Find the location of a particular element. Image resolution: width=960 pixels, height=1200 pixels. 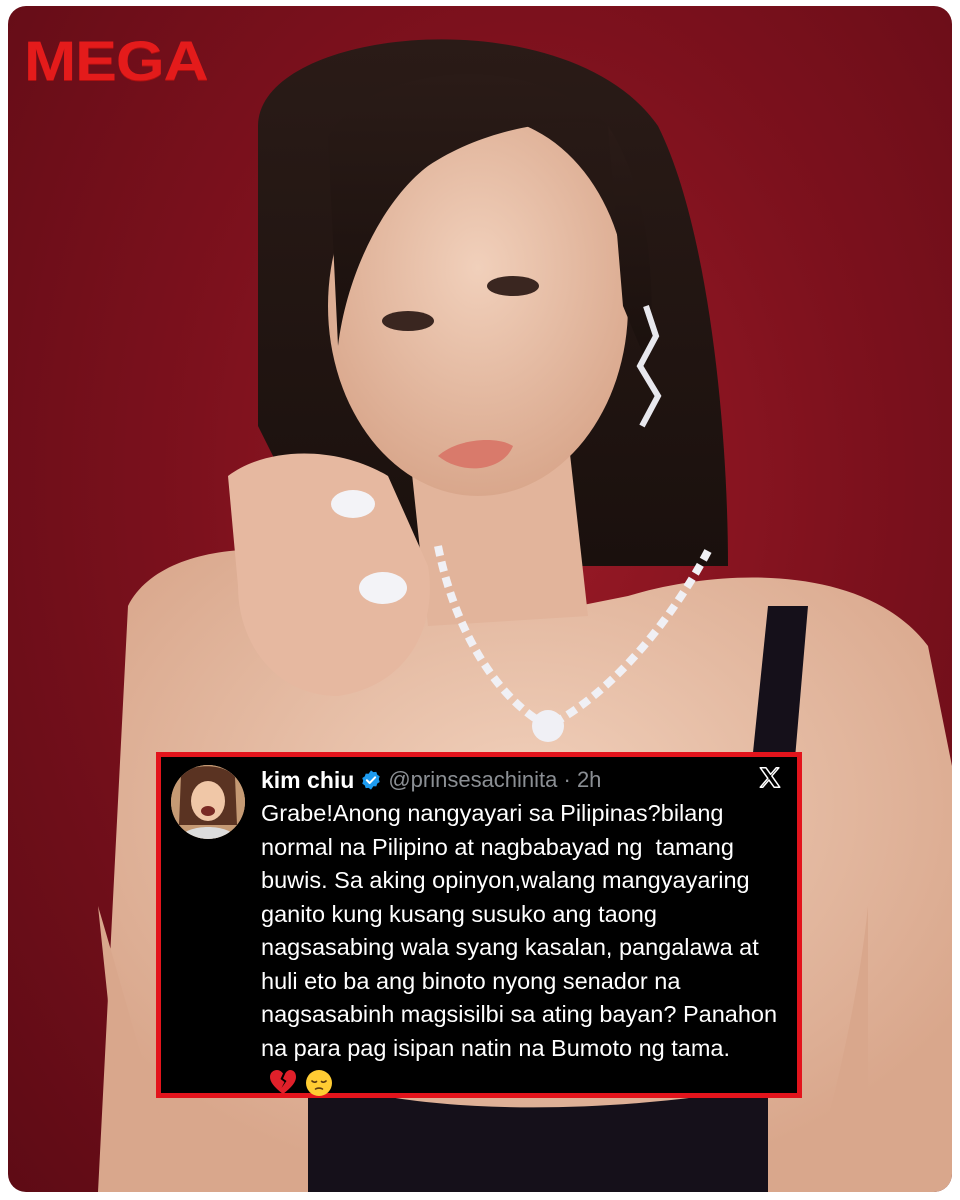

display-name: kim chiu is located at coordinates (307, 780).